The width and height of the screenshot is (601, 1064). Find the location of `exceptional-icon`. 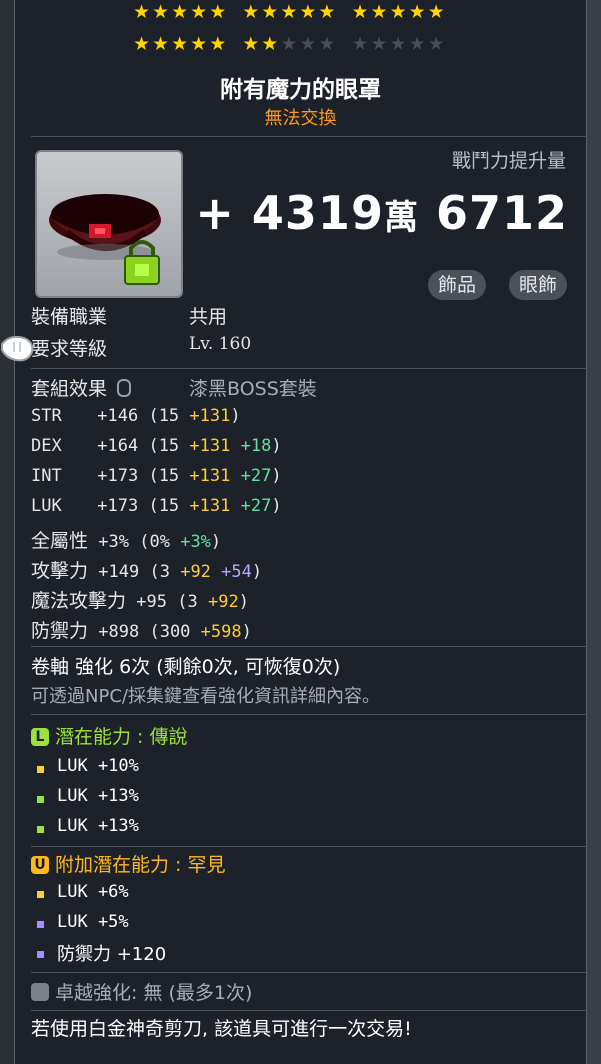

exceptional-icon is located at coordinates (40, 992).